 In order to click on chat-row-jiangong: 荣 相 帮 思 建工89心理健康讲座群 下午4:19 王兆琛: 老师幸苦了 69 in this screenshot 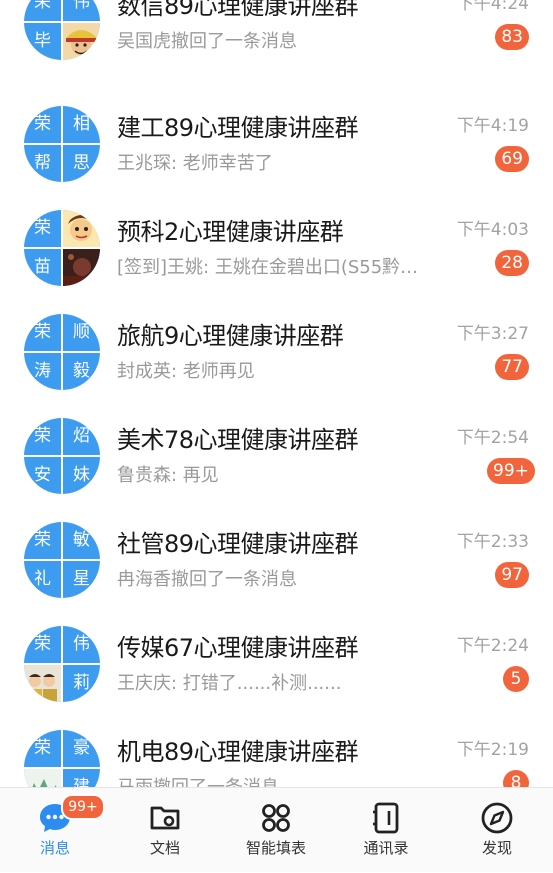, I will do `click(276, 148)`.